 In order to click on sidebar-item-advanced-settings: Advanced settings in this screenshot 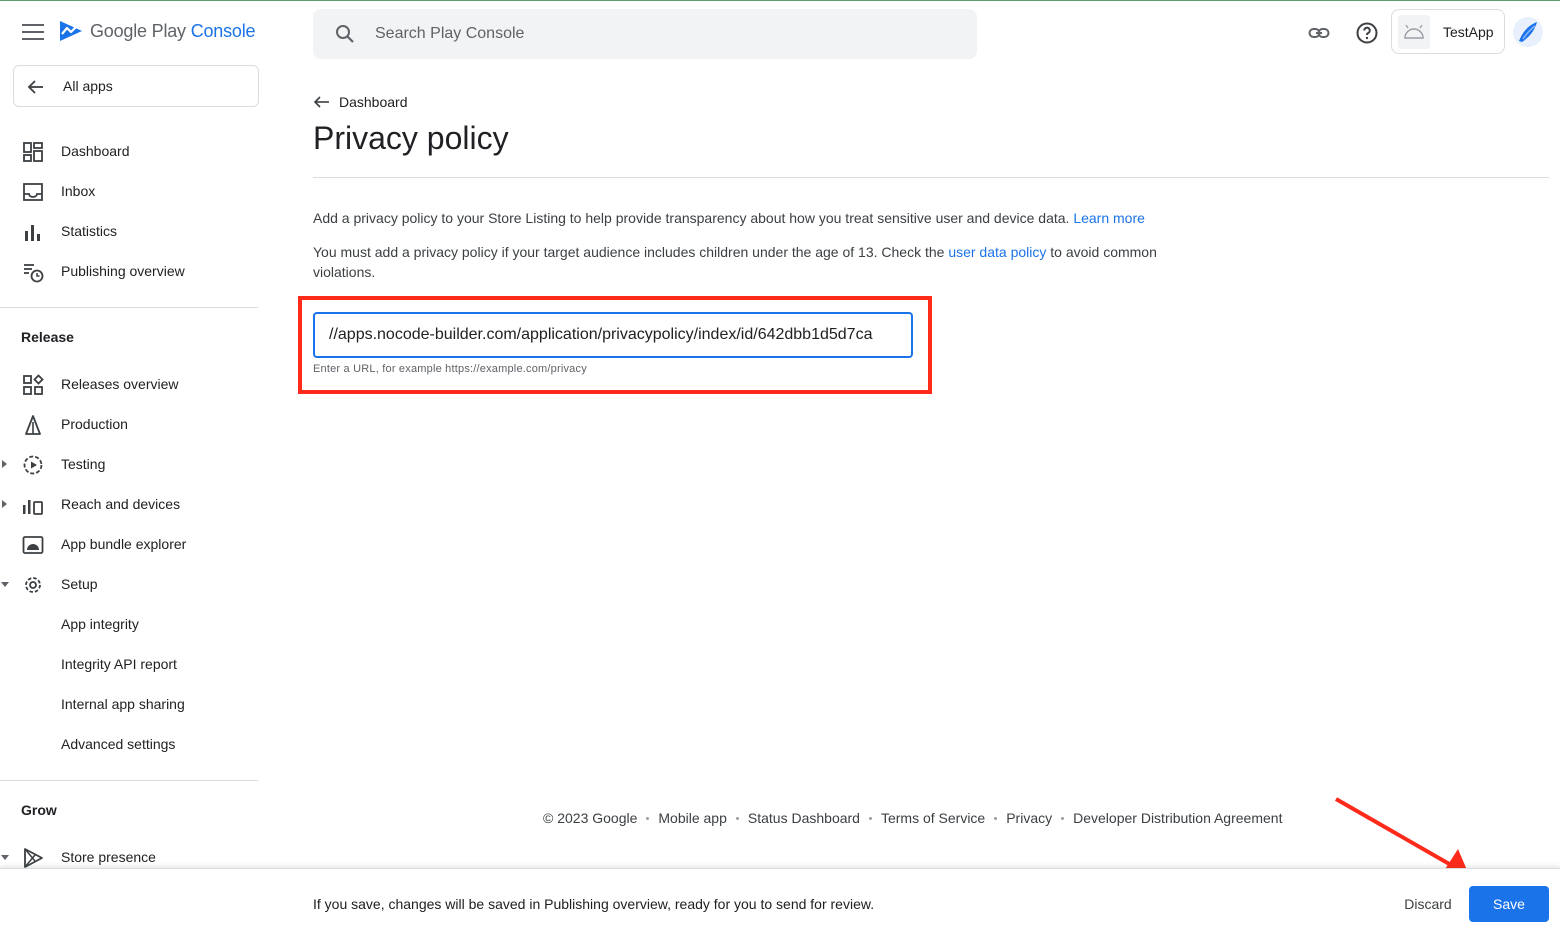, I will do `click(130, 744)`.